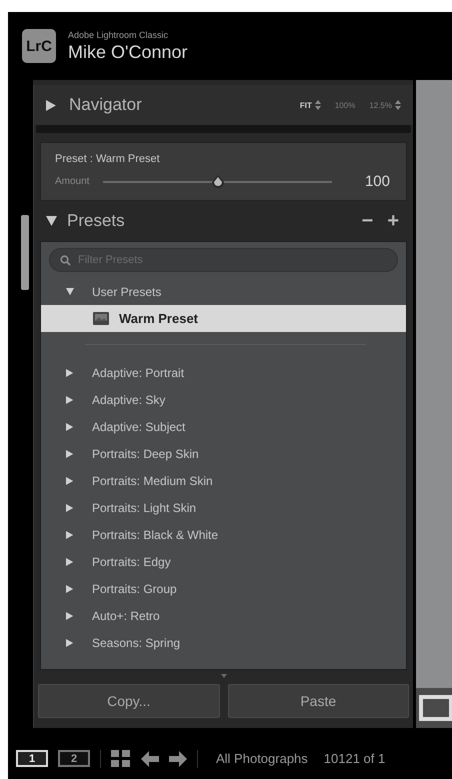 The height and width of the screenshot is (779, 452). I want to click on app-name: Adobe Lightroom Classic, so click(119, 35).